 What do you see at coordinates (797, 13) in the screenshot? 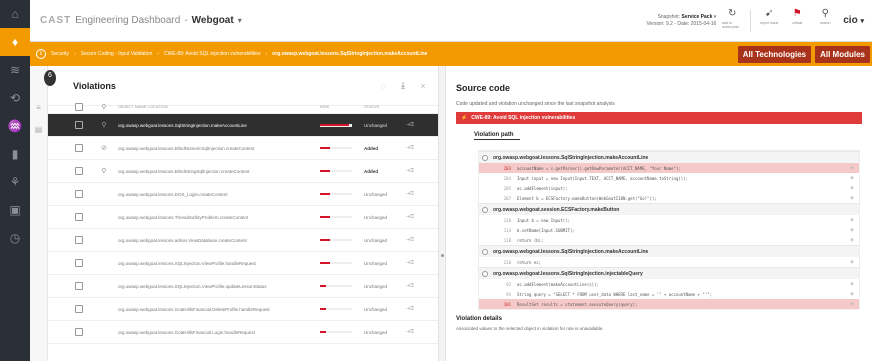
I see `flag-icon: ⚑` at bounding box center [797, 13].